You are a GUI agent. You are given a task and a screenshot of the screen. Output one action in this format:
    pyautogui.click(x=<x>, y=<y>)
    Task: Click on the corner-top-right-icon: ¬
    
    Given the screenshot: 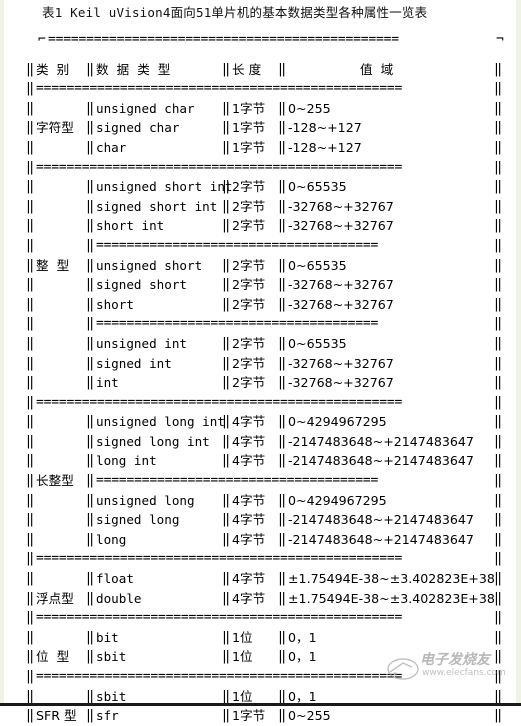 What is the action you would take?
    pyautogui.click(x=500, y=39)
    